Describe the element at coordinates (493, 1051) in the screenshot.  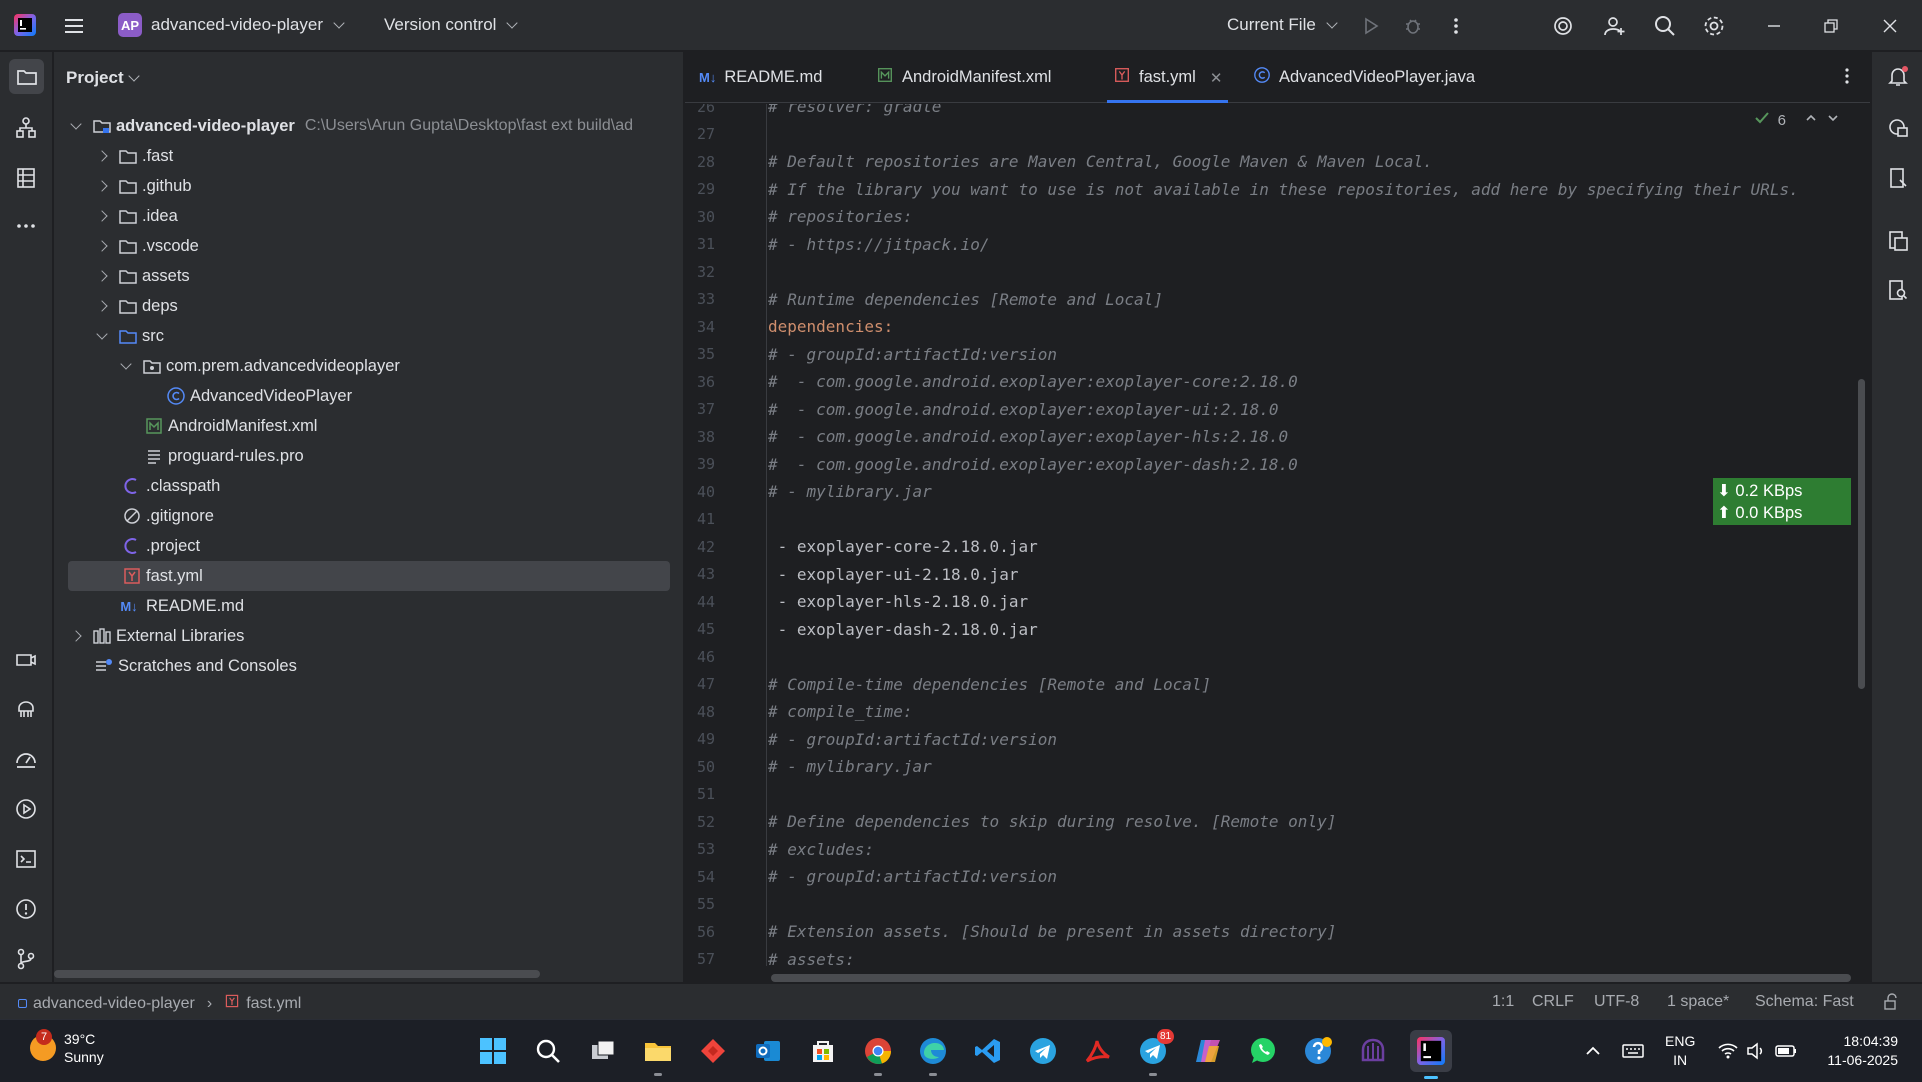
I see `windows-start-icon` at that location.